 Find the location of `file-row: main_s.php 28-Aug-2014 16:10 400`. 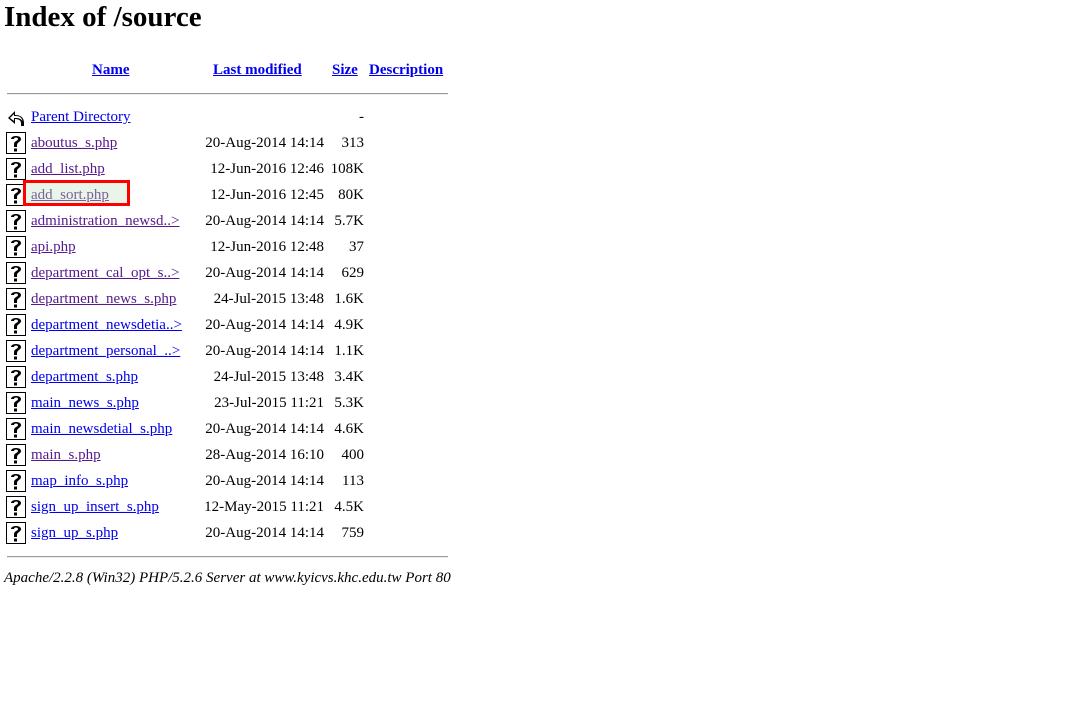

file-row: main_s.php 28-Aug-2014 16:10 400 is located at coordinates (240, 456).